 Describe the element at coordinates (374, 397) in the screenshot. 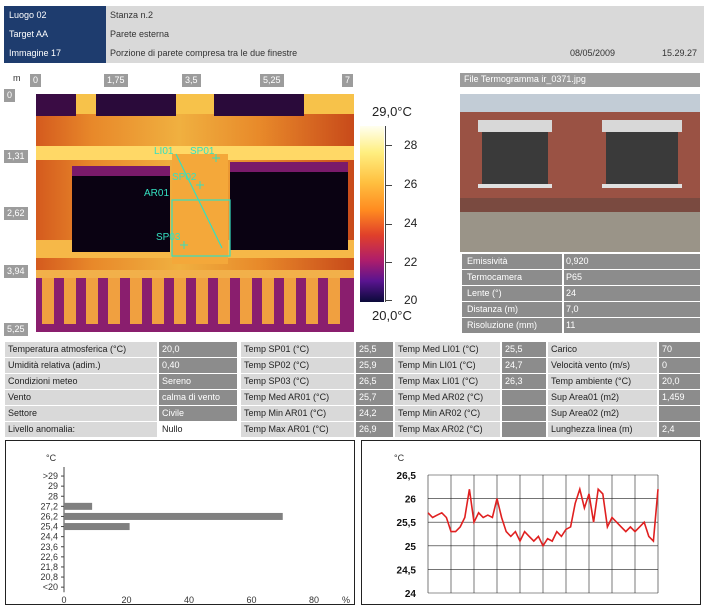

I see `grid-value: 25,7` at that location.